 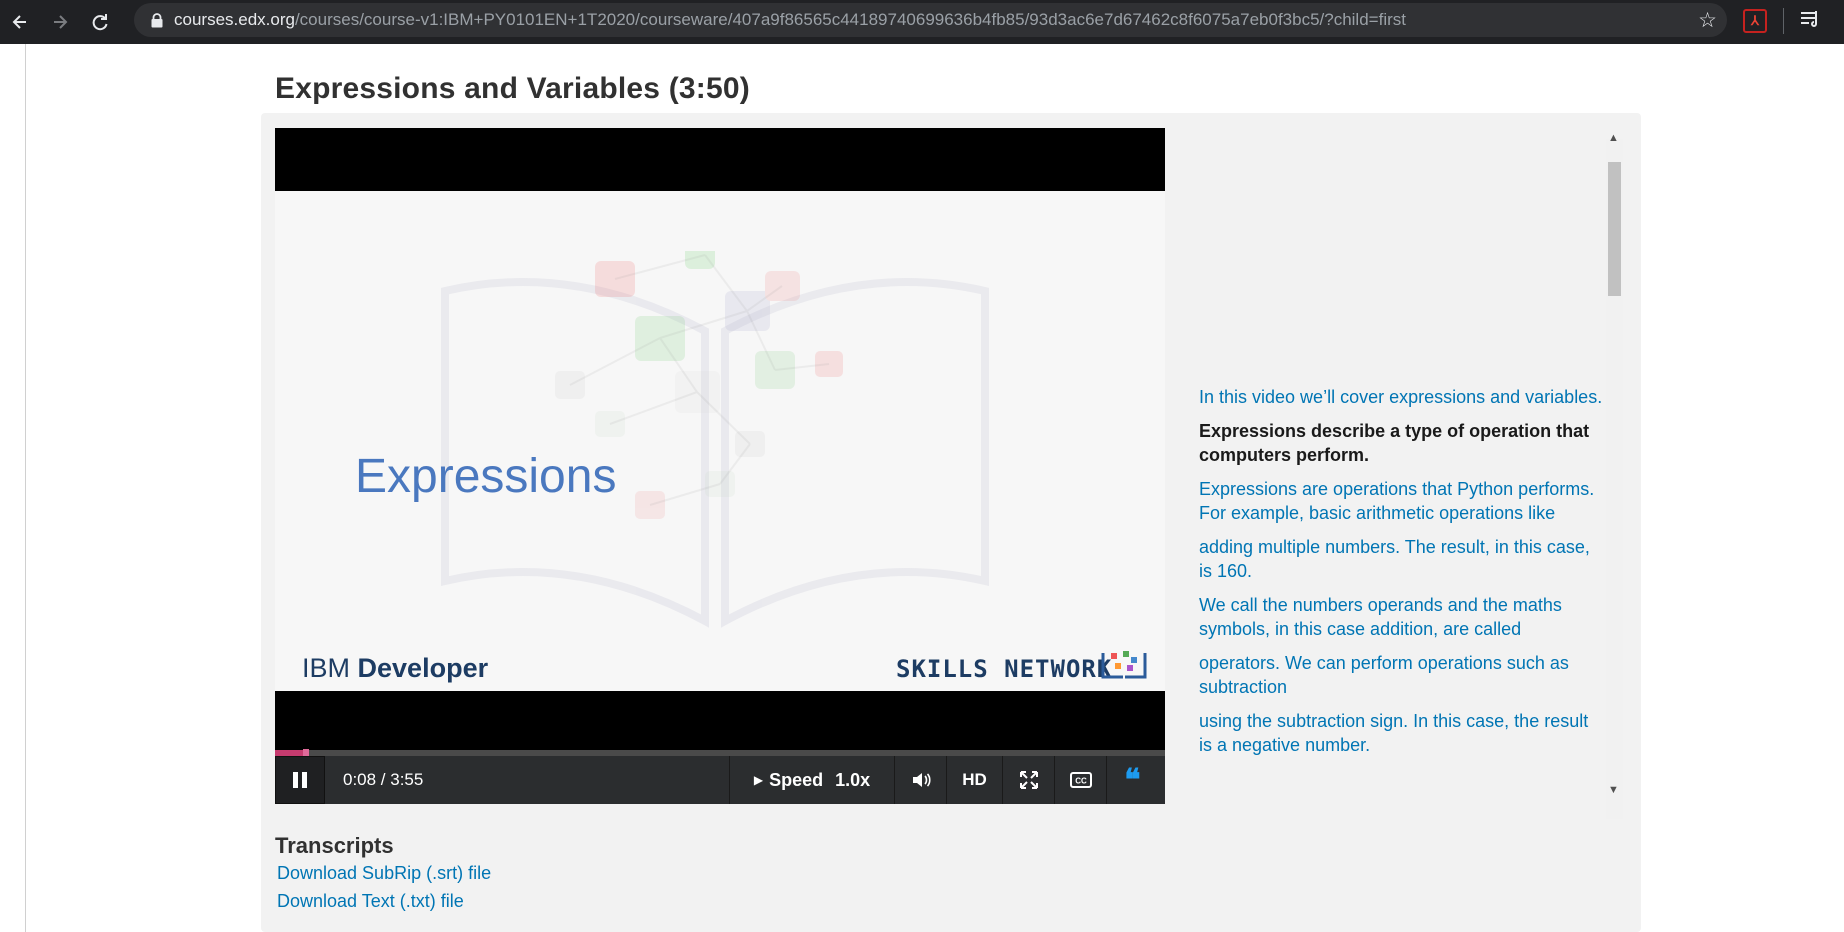 I want to click on fullscreen-icon, so click(x=1028, y=780).